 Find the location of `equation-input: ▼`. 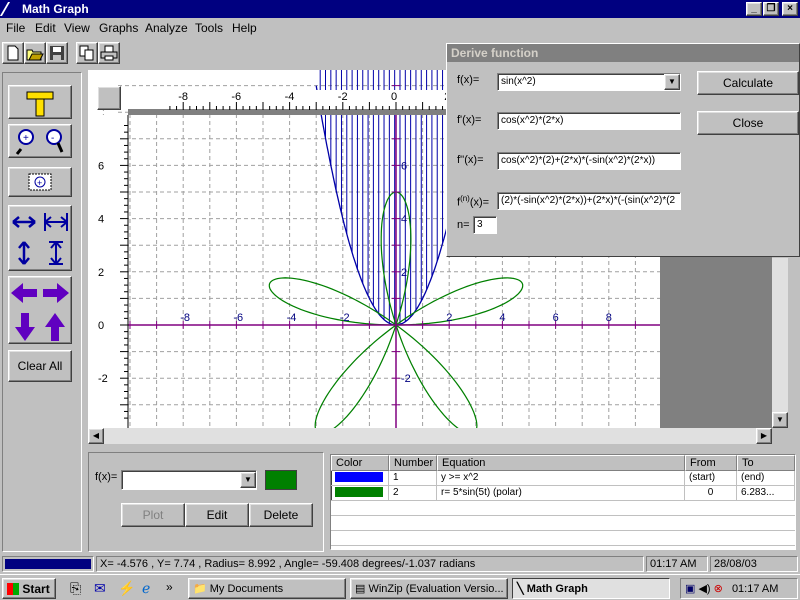

equation-input: ▼ is located at coordinates (189, 480).